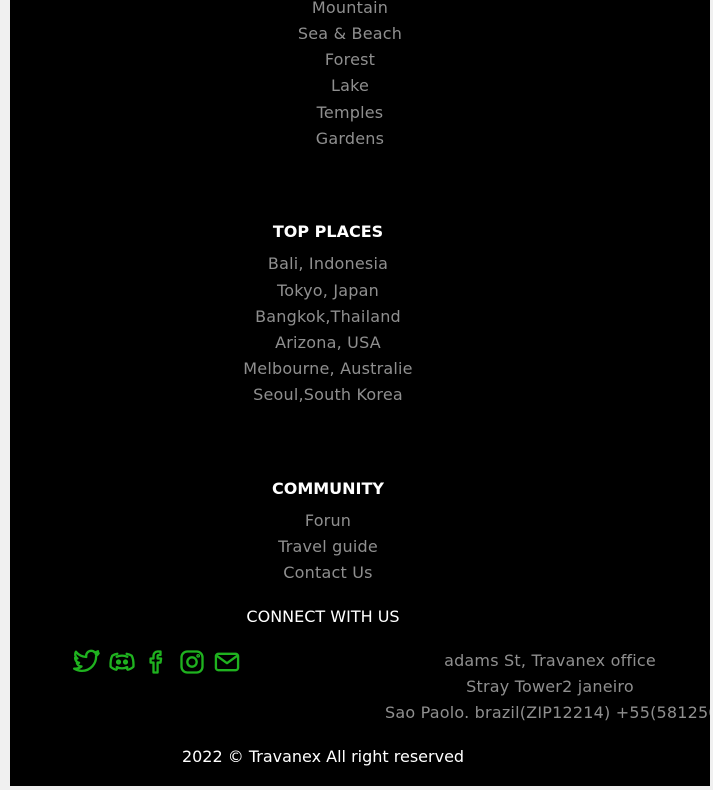  Describe the element at coordinates (350, 60) in the screenshot. I see `category-link-forest: Forest` at that location.